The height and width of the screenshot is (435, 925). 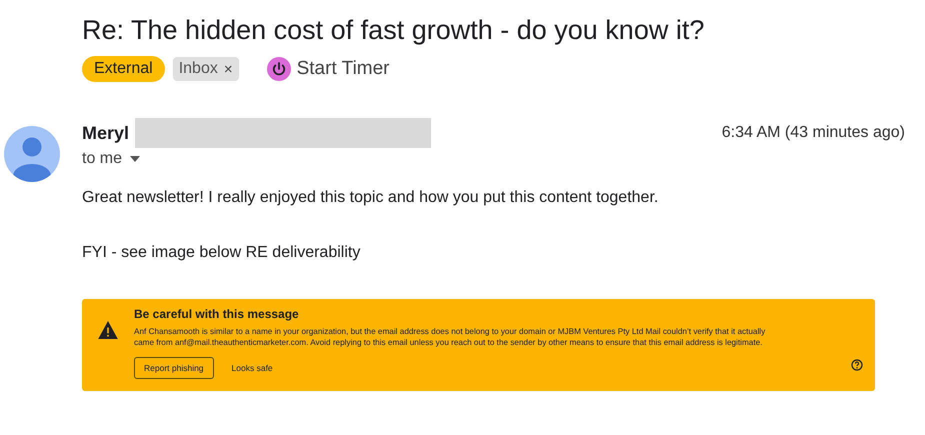 I want to click on warning-title: Be careful with this message, so click(x=217, y=314).